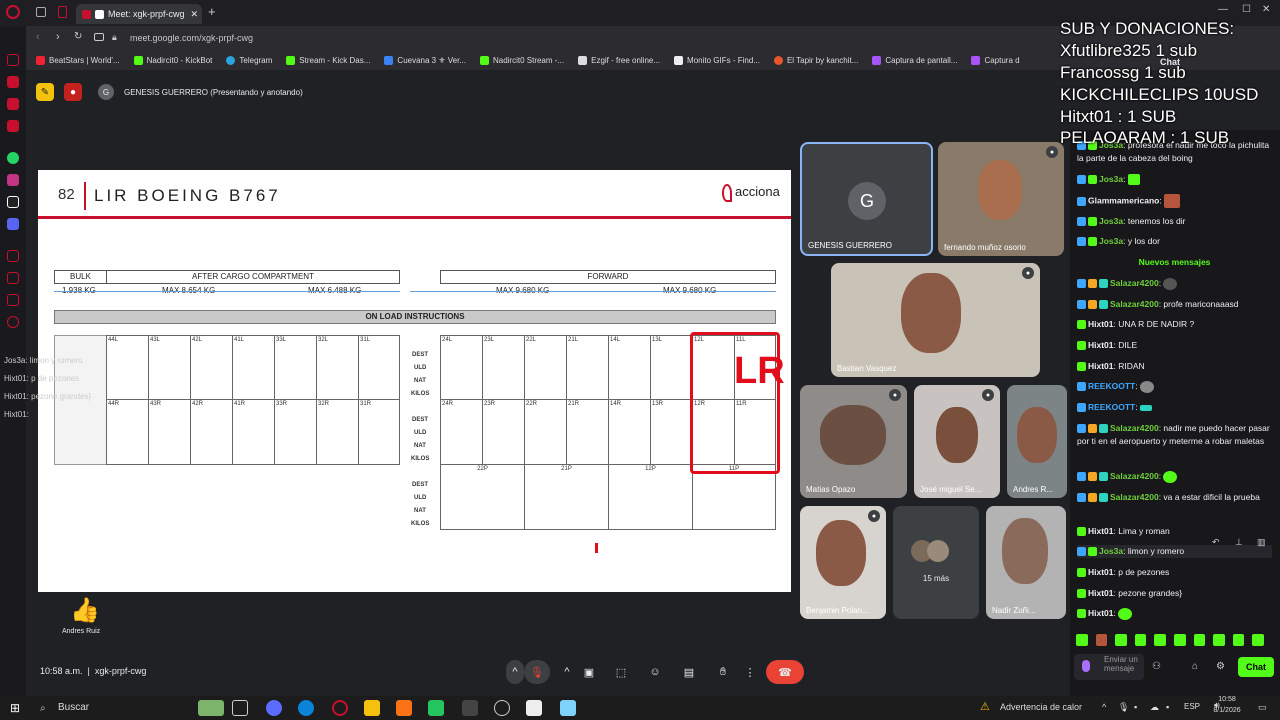  What do you see at coordinates (1256, 667) in the screenshot?
I see `chat-send-button: Chat` at bounding box center [1256, 667].